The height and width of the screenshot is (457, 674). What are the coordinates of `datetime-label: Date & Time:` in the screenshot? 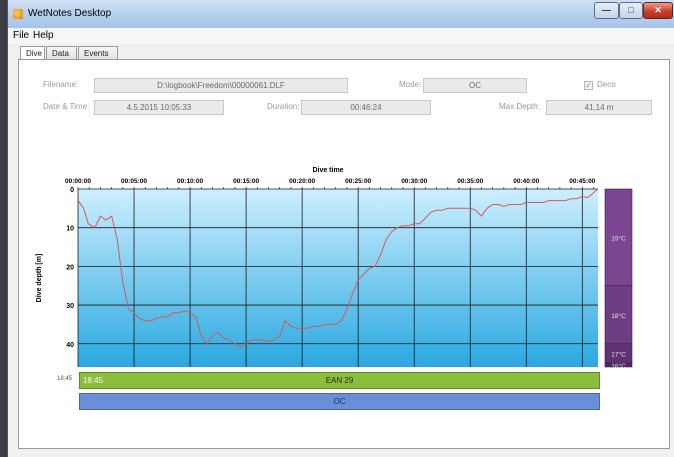 It's located at (66, 106).